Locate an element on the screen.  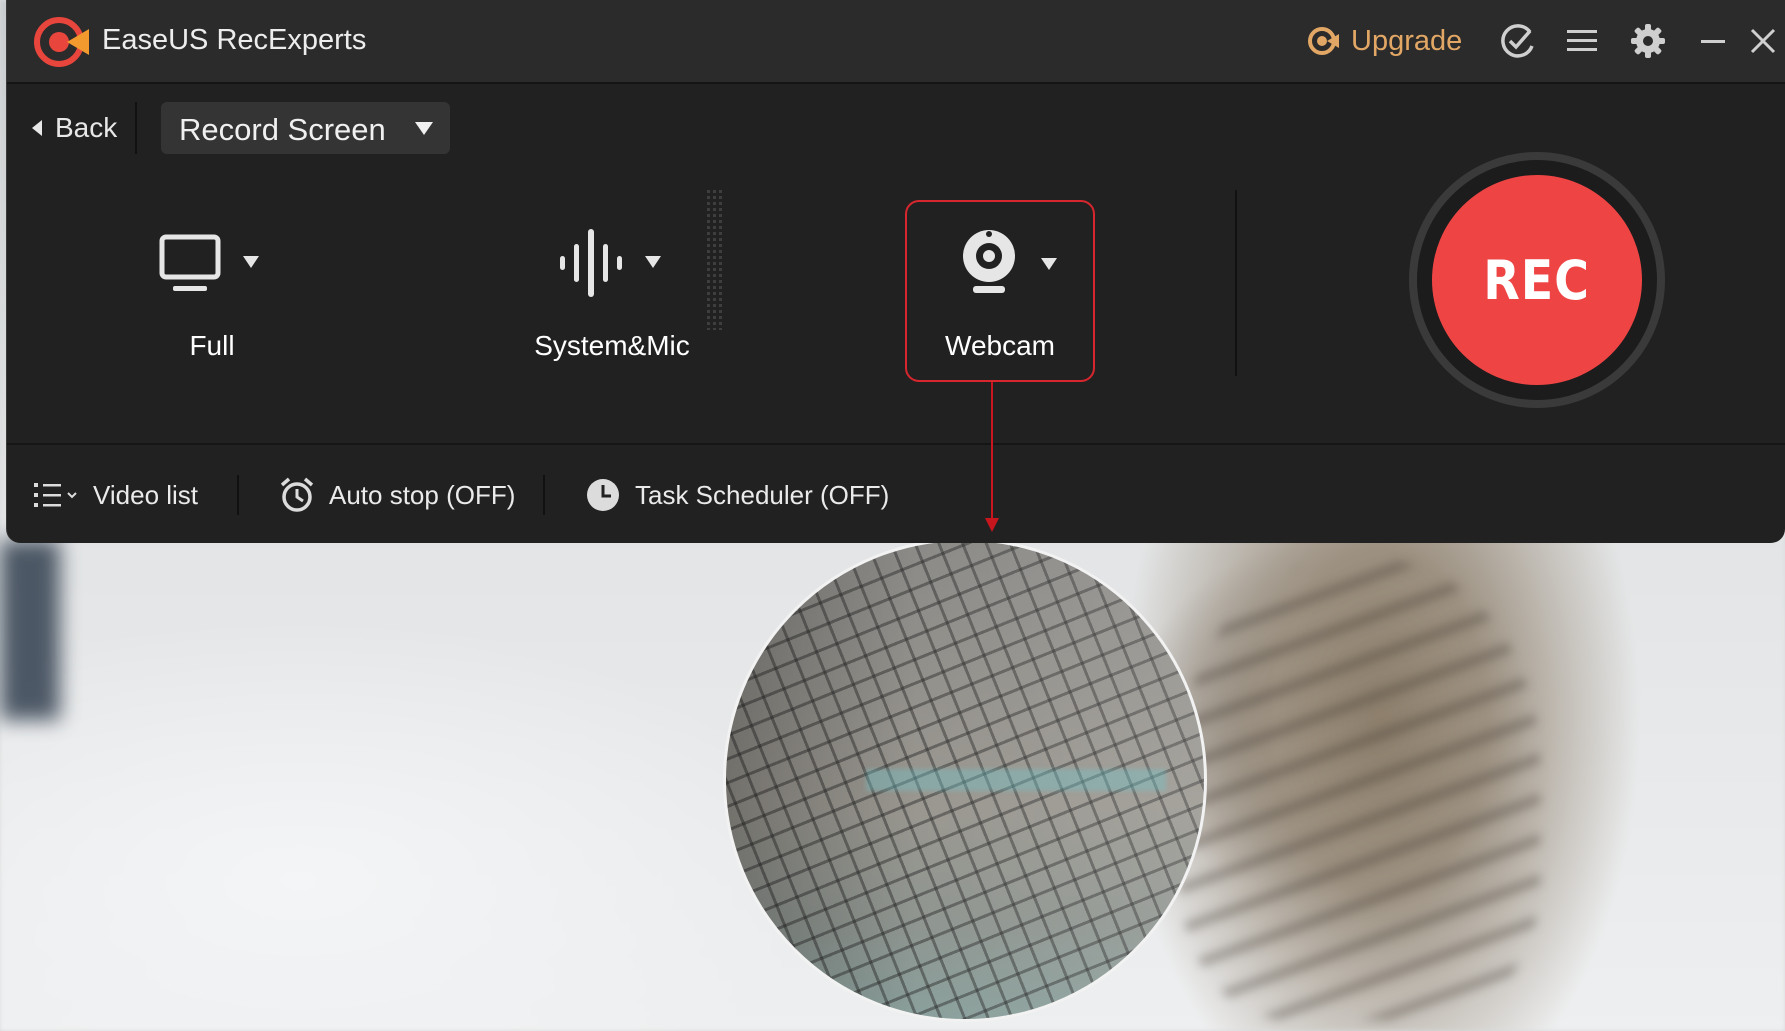
source-audio-label: System&Mic is located at coordinates (612, 345).